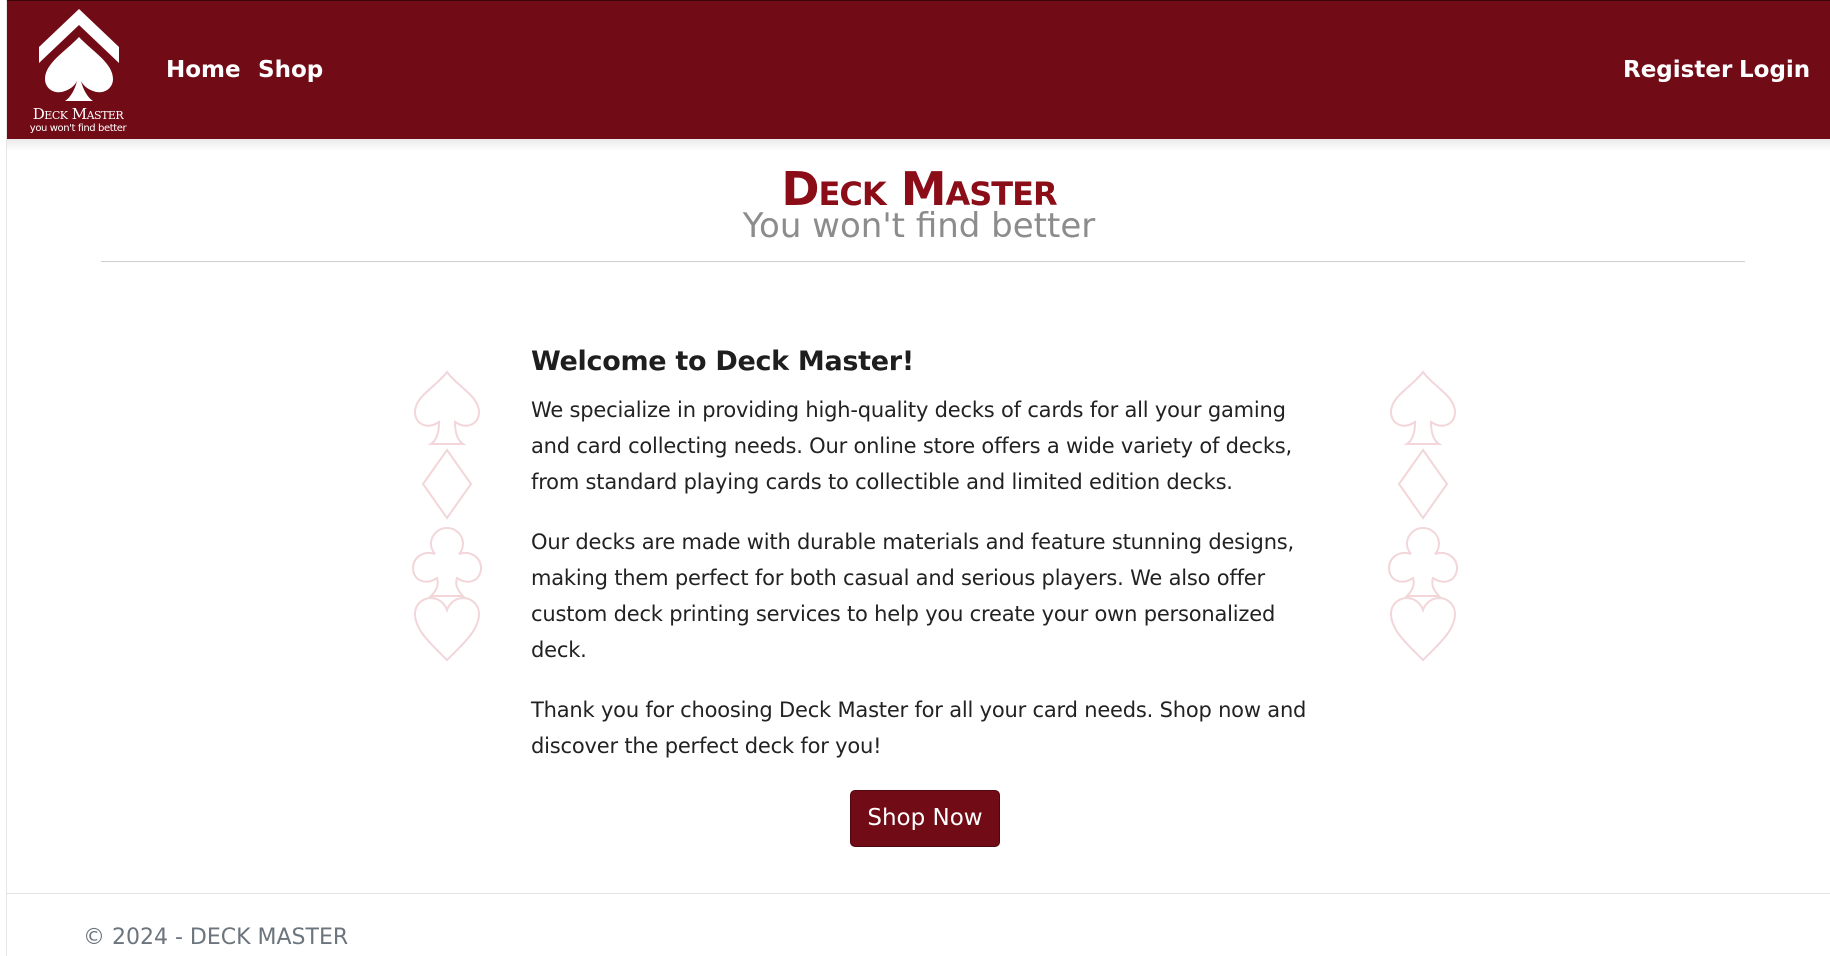  Describe the element at coordinates (918, 145) in the screenshot. I see `navbar-shadow` at that location.